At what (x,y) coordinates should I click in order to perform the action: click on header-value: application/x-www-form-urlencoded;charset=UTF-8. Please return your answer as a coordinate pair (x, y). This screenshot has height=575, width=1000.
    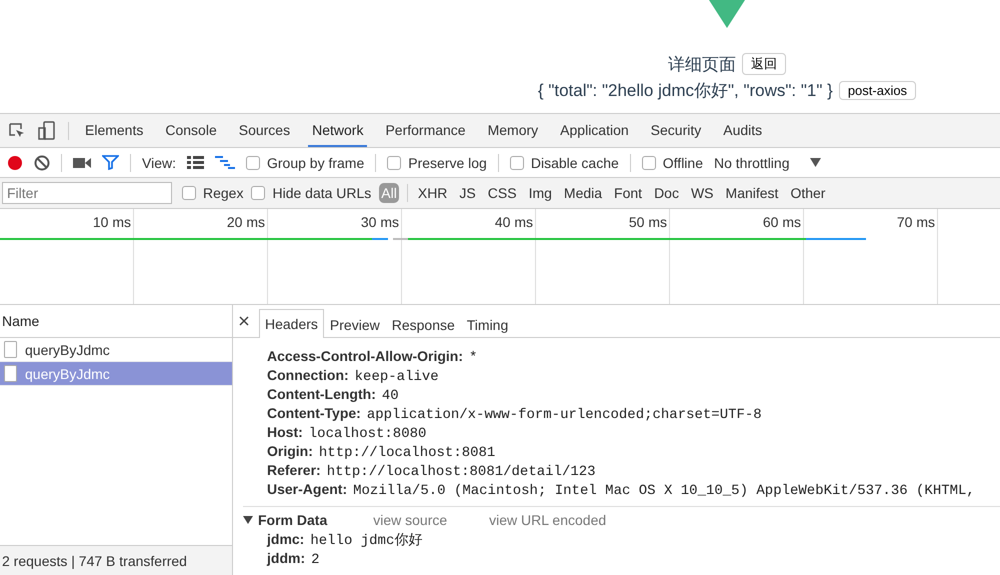
    Looking at the image, I should click on (564, 415).